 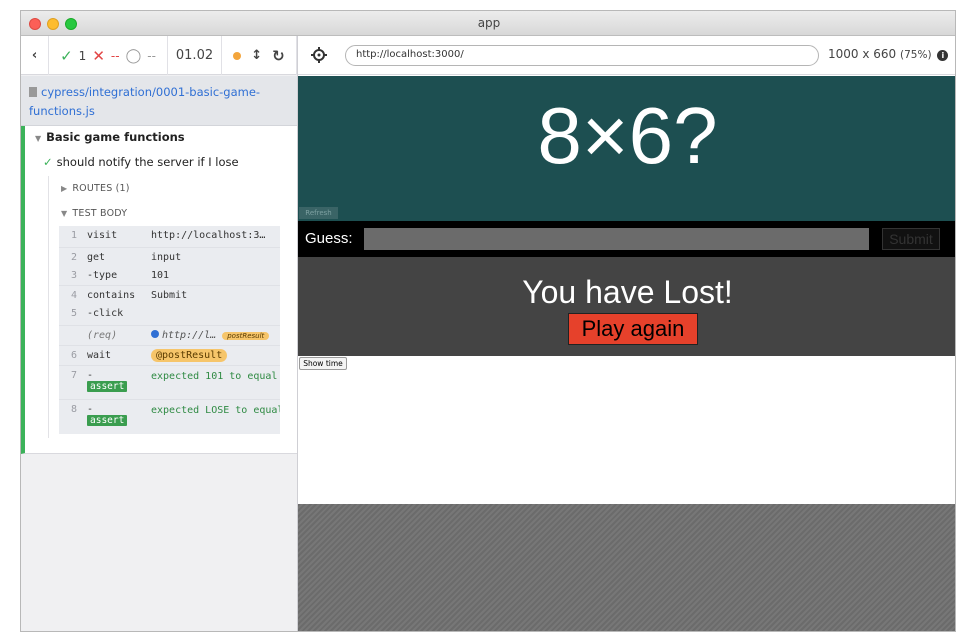 What do you see at coordinates (582, 55) in the screenshot?
I see `url-bar: http://localhost:3000/` at bounding box center [582, 55].